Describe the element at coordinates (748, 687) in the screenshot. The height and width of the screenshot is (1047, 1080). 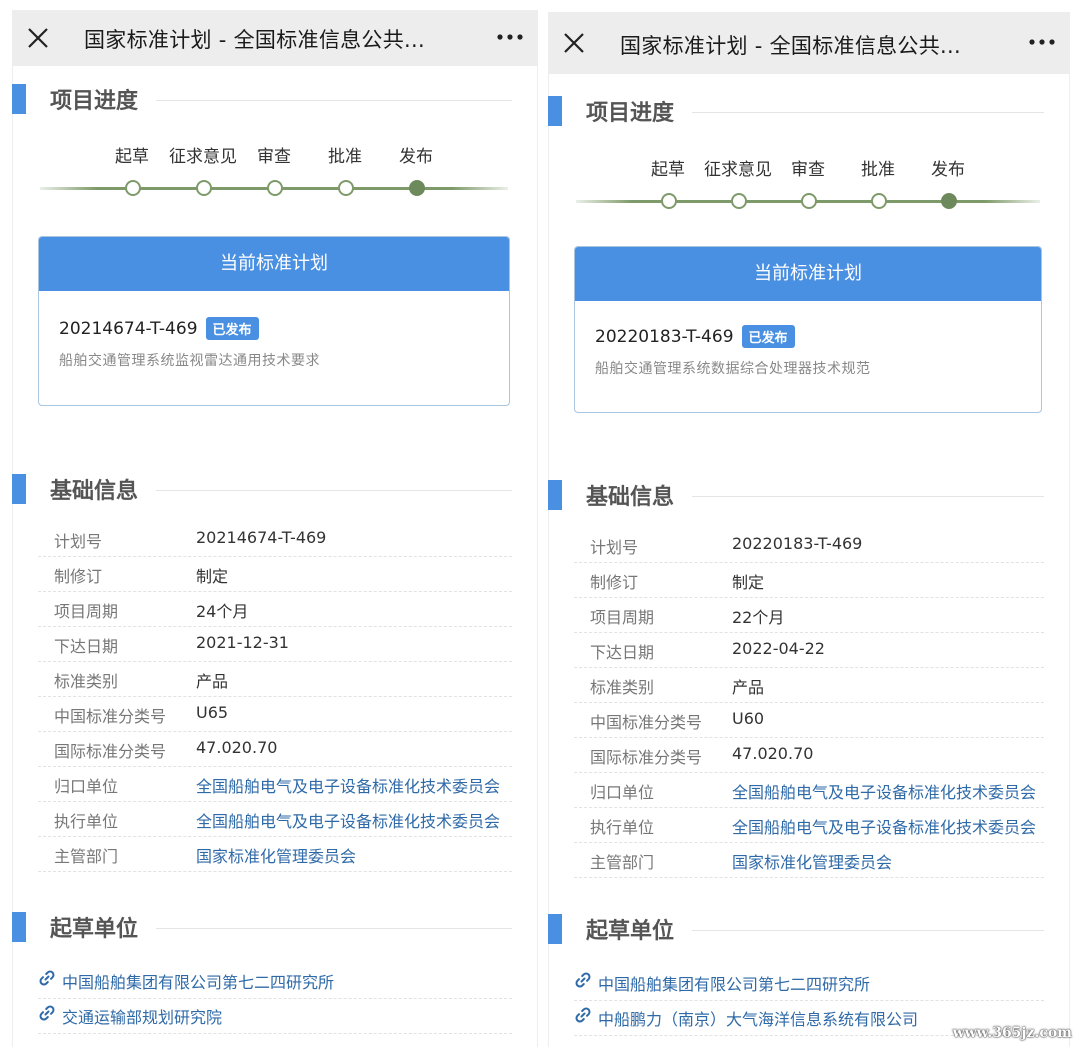
I see `info-value: 产品` at that location.